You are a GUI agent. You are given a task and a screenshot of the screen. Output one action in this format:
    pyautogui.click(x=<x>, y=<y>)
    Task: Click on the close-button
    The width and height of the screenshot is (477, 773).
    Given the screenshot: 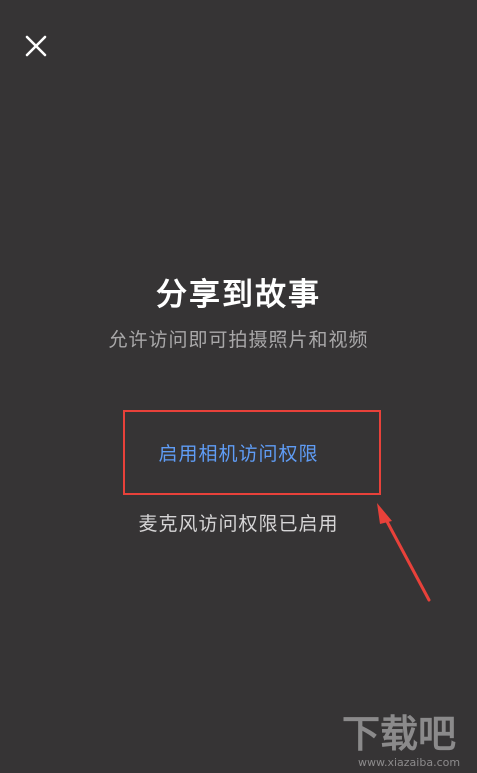 What is the action you would take?
    pyautogui.click(x=36, y=46)
    